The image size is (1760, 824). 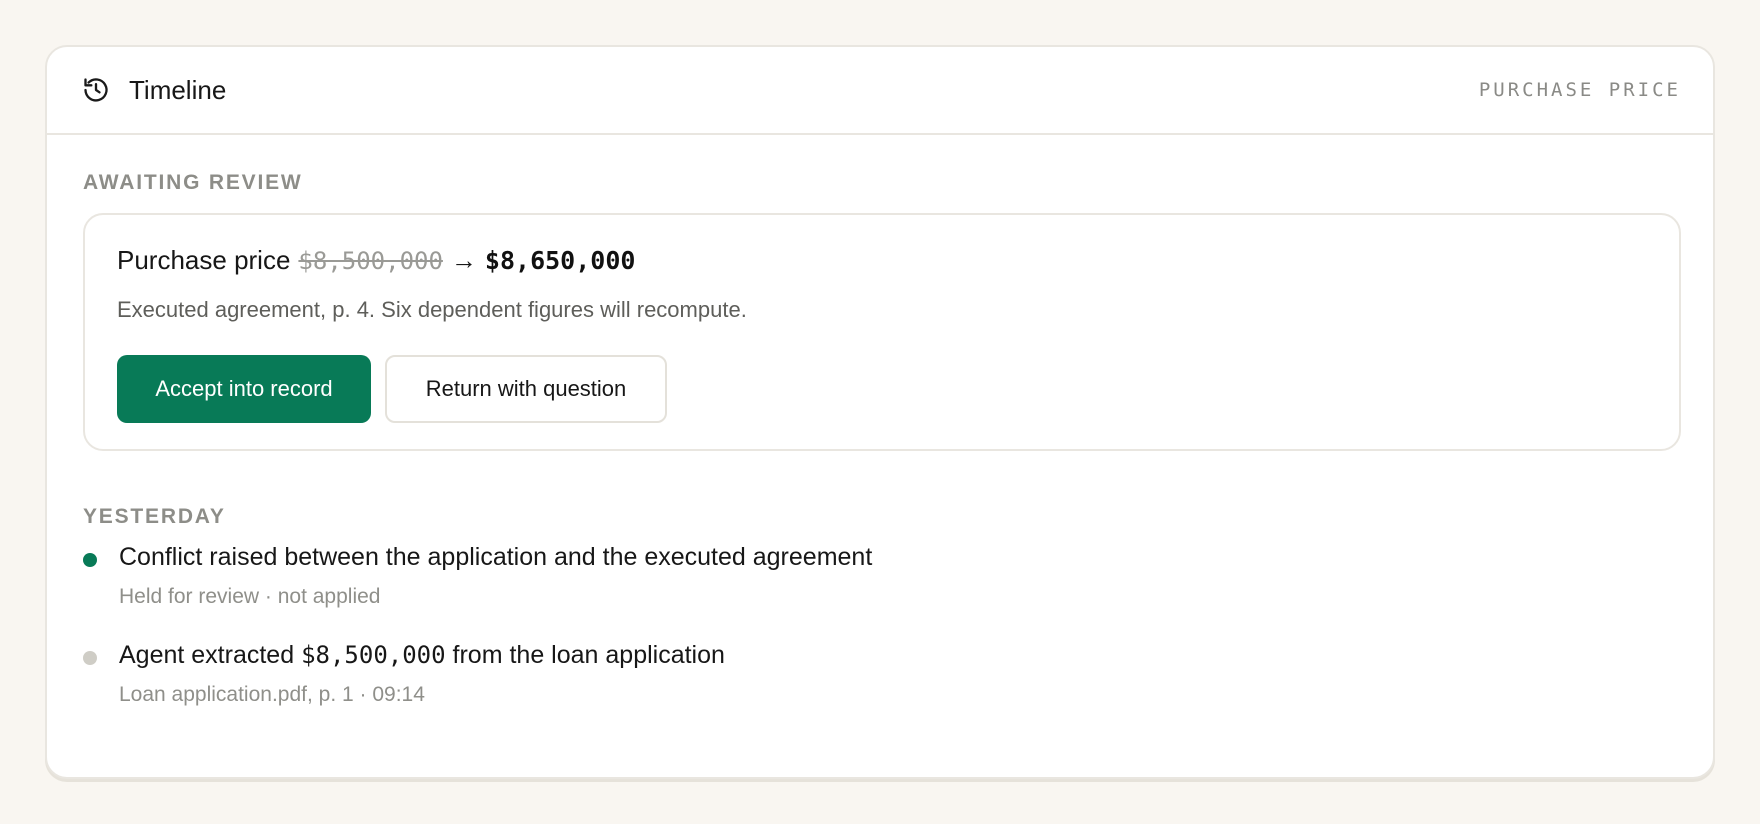 I want to click on change-summary: Purchase price $8,500,000 → $8,650,000, so click(x=376, y=260).